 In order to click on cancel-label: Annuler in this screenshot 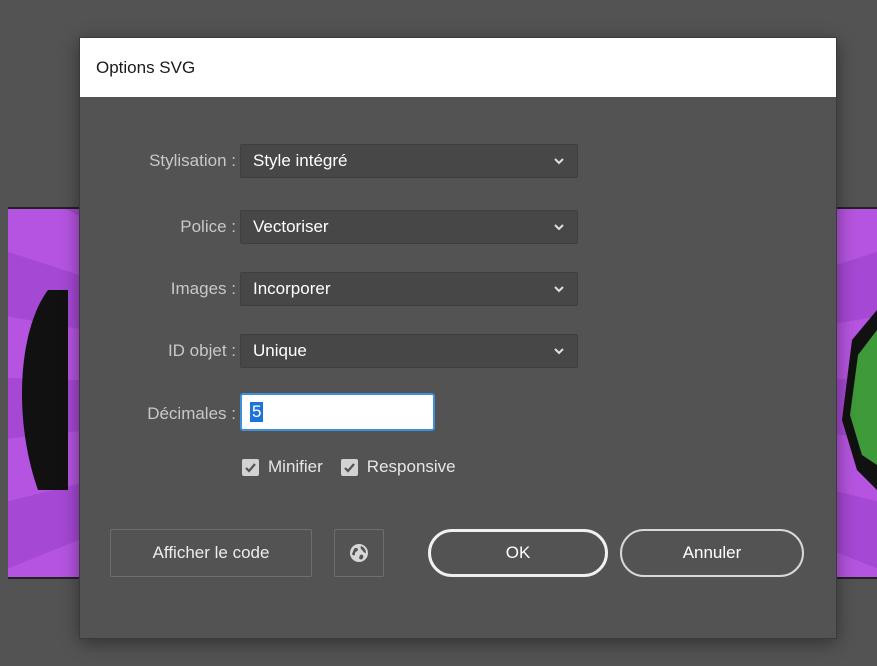, I will do `click(712, 552)`.